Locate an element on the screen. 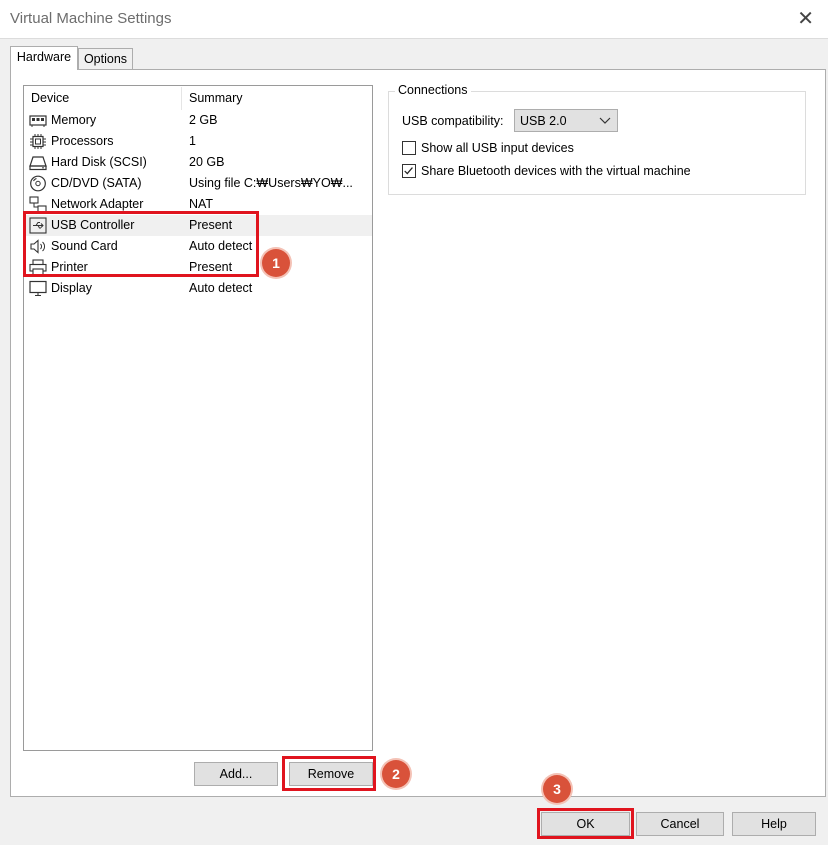 The image size is (828, 845). device-row-hard-disk: Hard Disk (SCSI) 20 GB is located at coordinates (198, 162).